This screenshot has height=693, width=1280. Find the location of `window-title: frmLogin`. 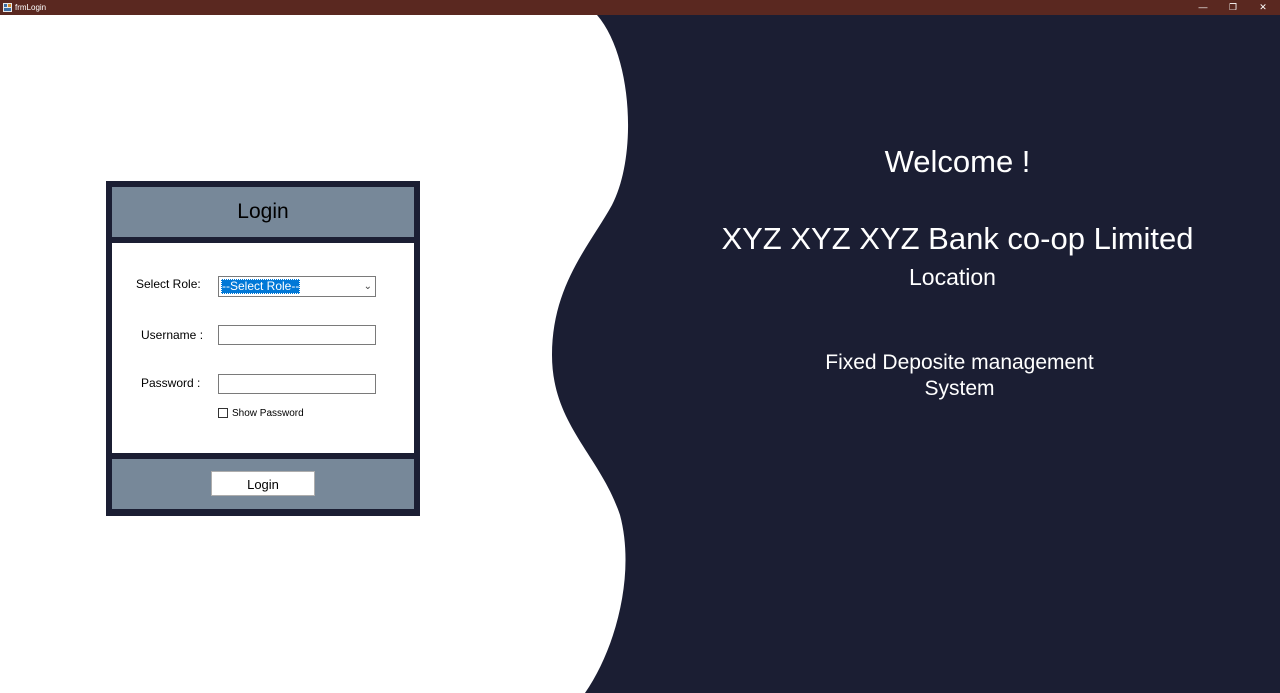

window-title: frmLogin is located at coordinates (31, 7).